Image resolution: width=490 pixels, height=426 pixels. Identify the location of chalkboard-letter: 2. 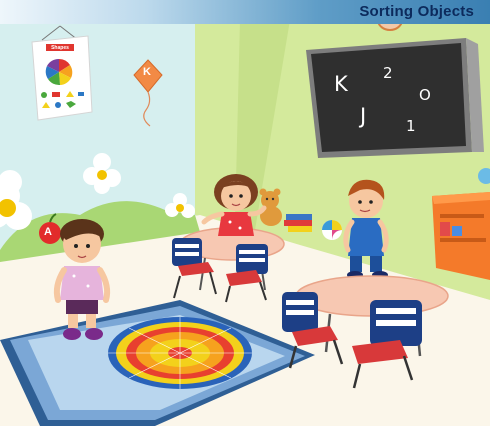
(388, 73).